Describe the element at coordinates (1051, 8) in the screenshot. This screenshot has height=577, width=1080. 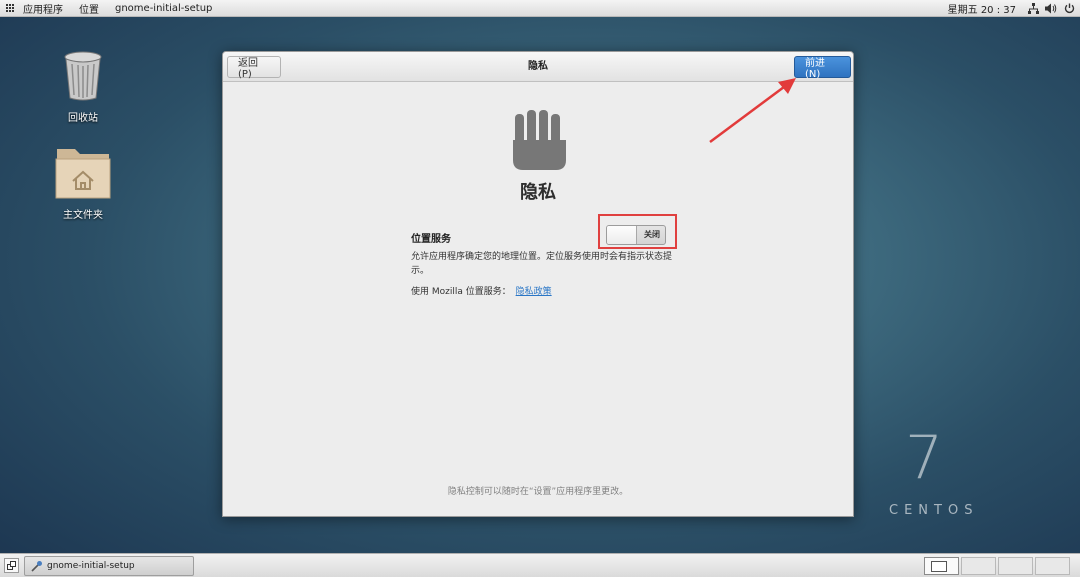
I see `volume-icon` at that location.